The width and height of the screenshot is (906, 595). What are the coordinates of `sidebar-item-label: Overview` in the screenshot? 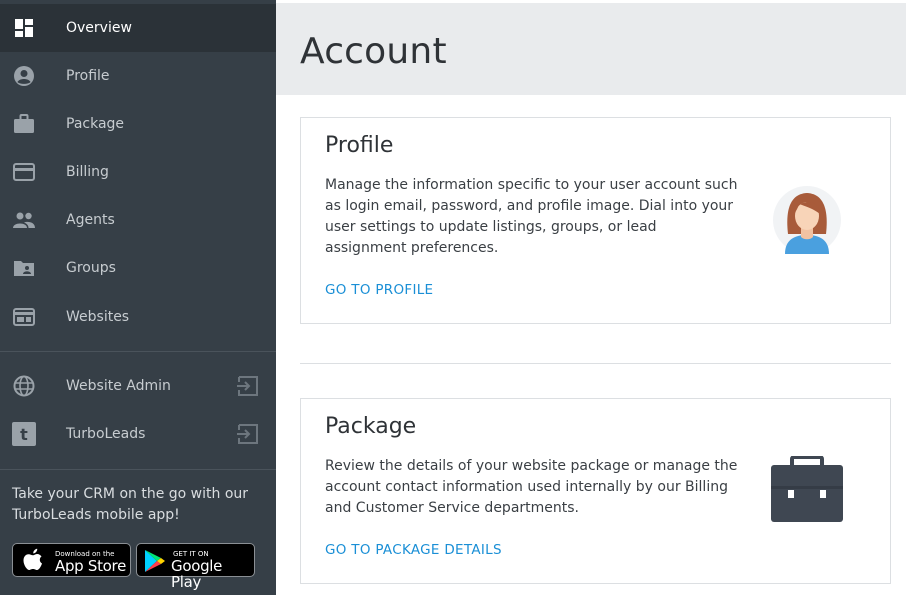 It's located at (99, 28).